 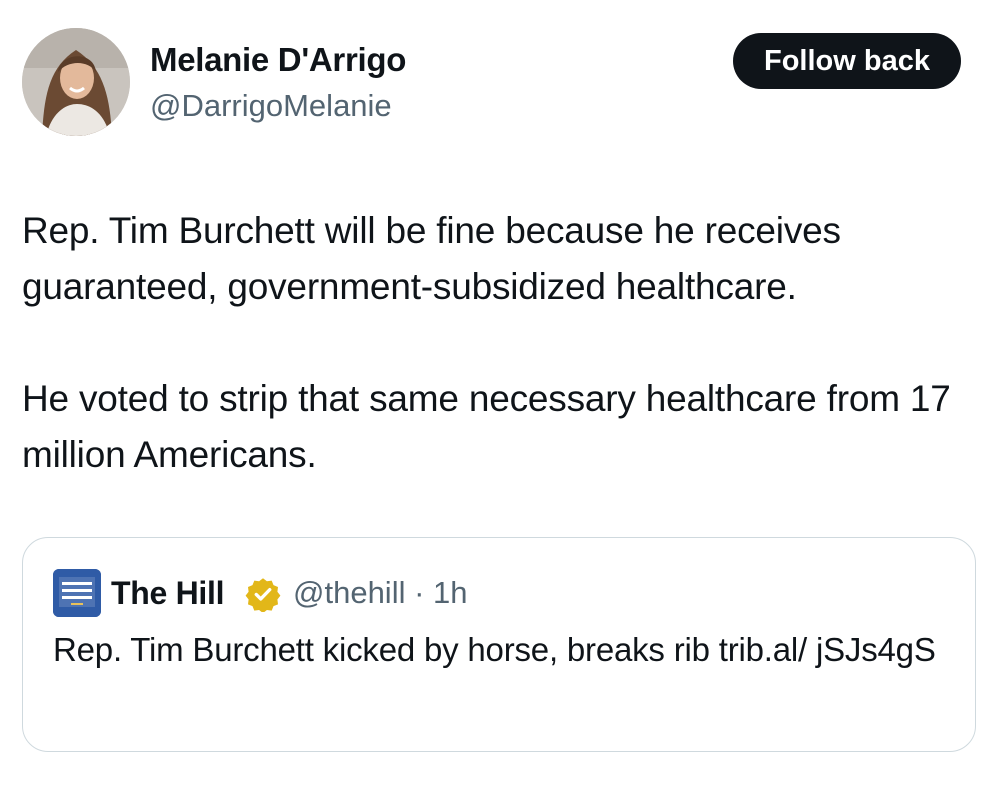 I want to click on quoted-timestamp: 1h, so click(x=450, y=592).